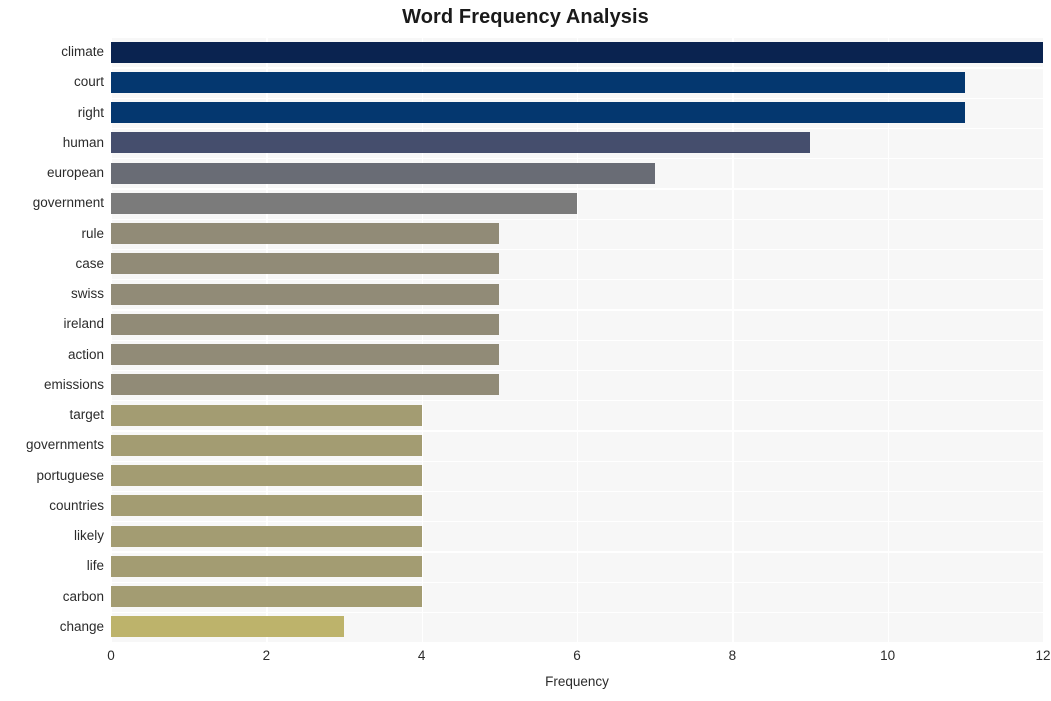 Image resolution: width=1051 pixels, height=701 pixels. What do you see at coordinates (83, 142) in the screenshot?
I see `y-axis-label-human: human` at bounding box center [83, 142].